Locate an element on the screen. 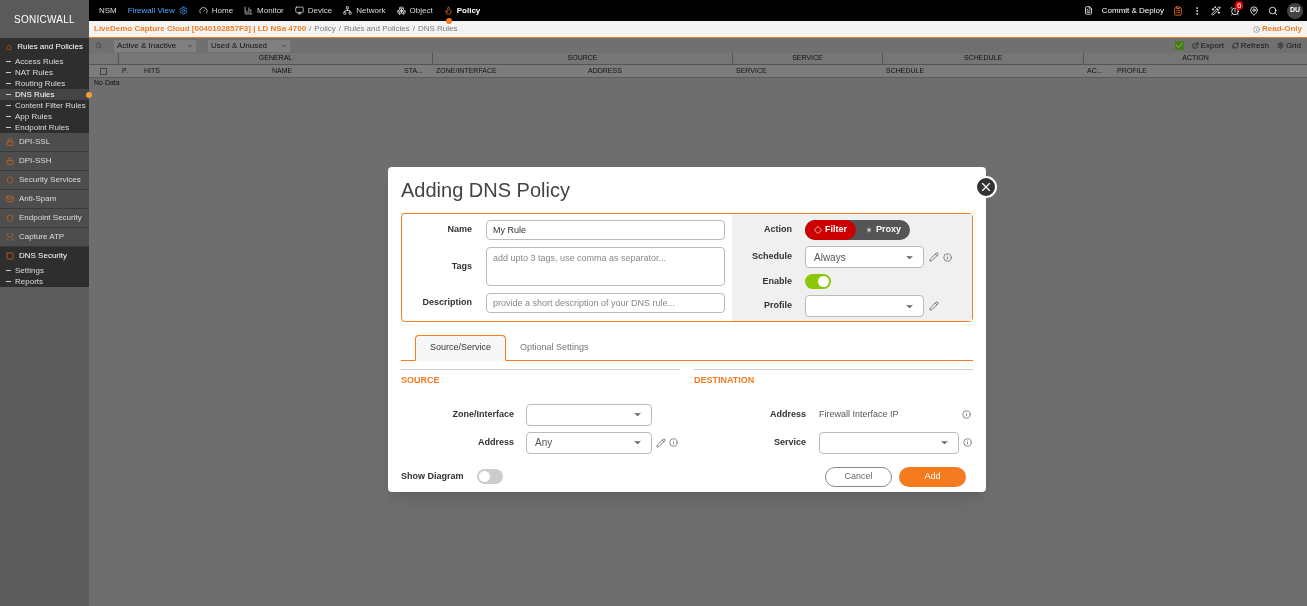  field-label: Service is located at coordinates (789, 442).